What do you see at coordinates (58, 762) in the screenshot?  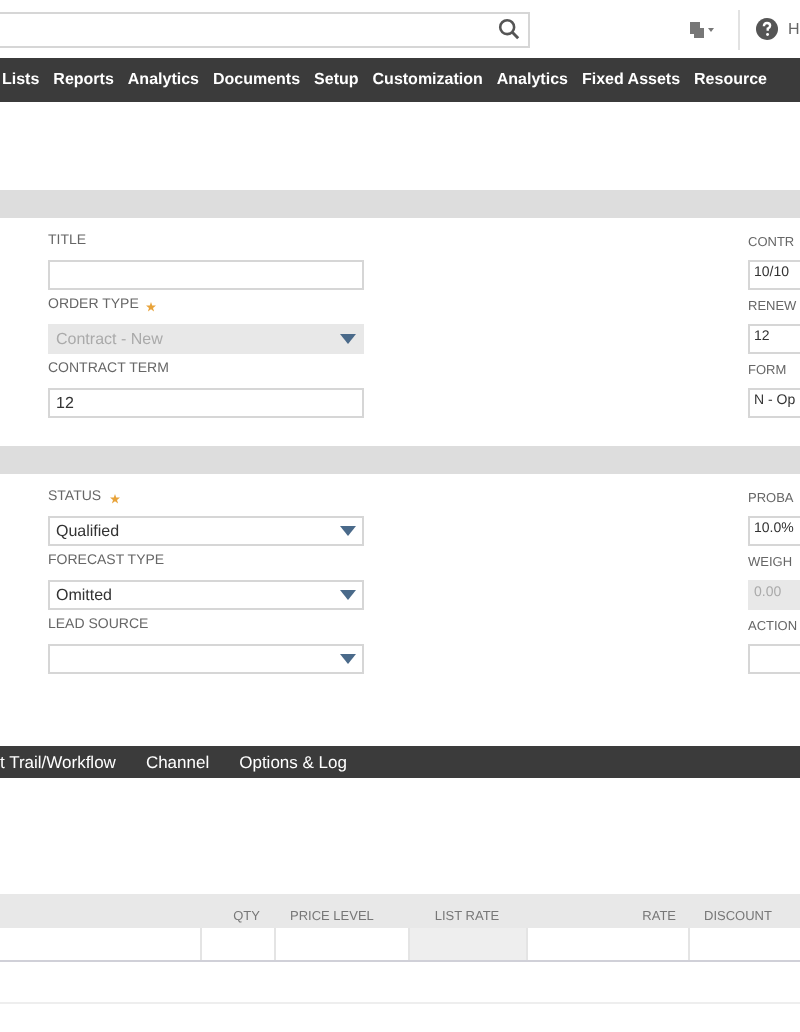 I see `subtab: t Trail/Workflow` at bounding box center [58, 762].